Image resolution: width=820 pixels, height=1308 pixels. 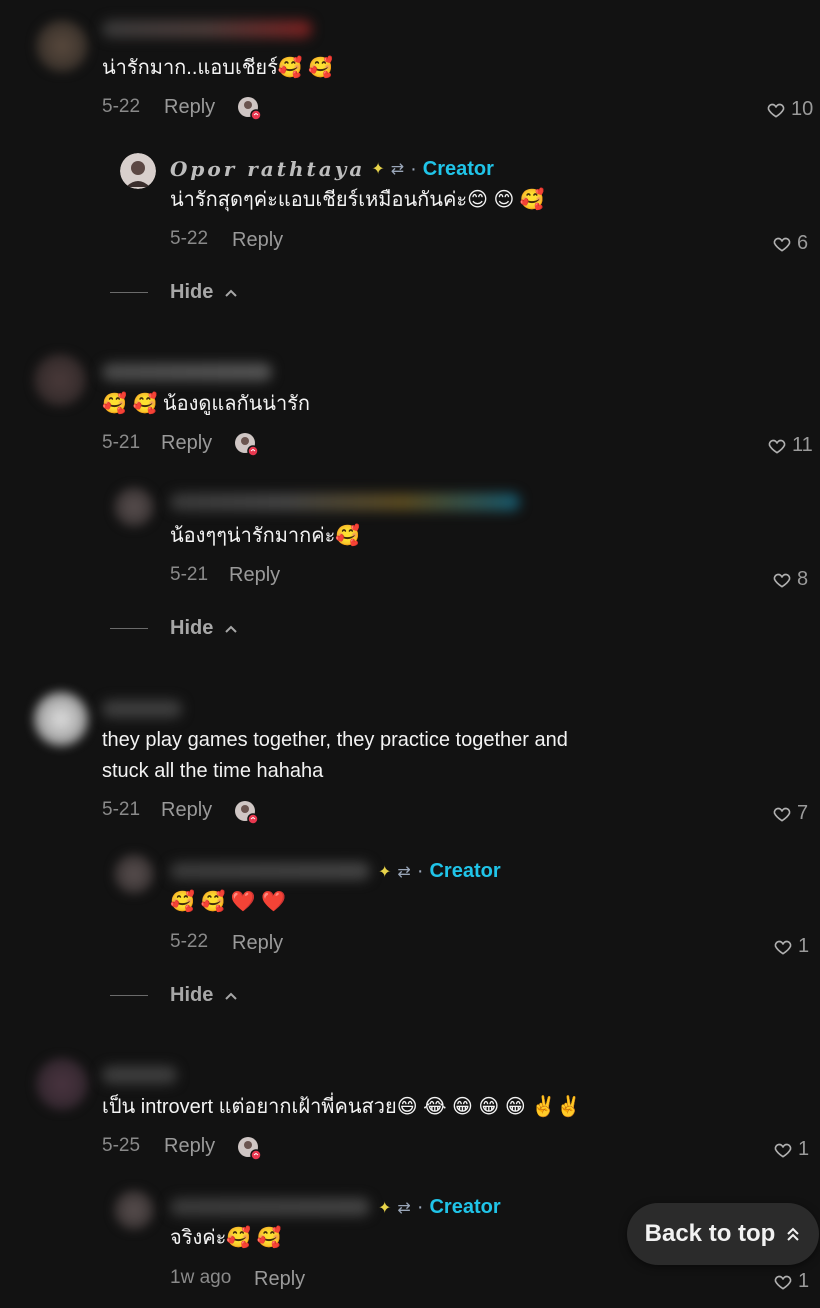 I want to click on reply-text: น้องๆๆน่ารักมากค่ะ🥰, so click(x=265, y=536).